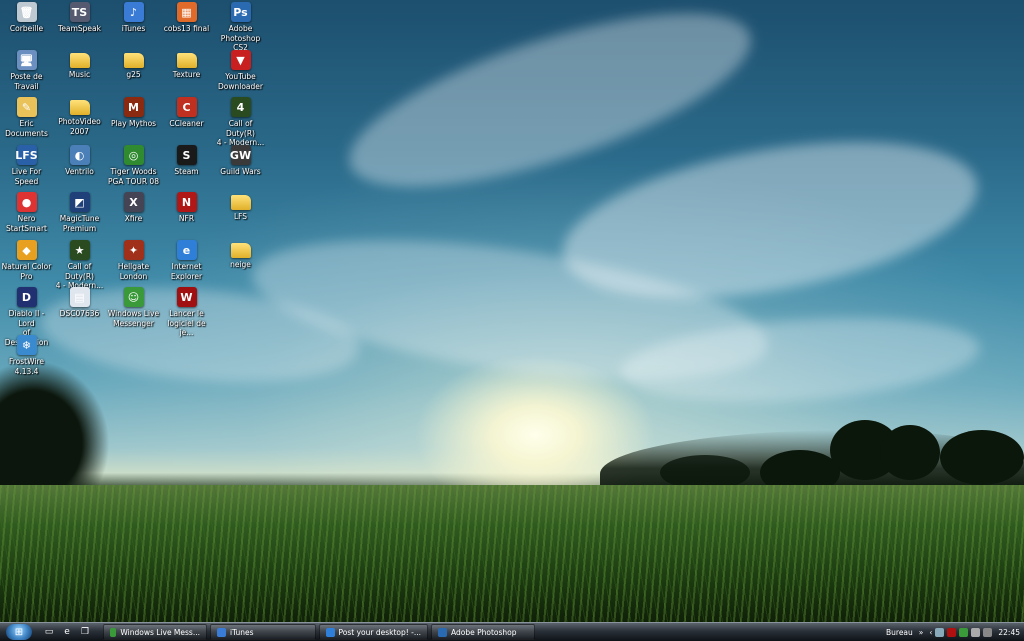 The height and width of the screenshot is (641, 1024). I want to click on taskbar-button: Adobe Photoshop, so click(483, 632).